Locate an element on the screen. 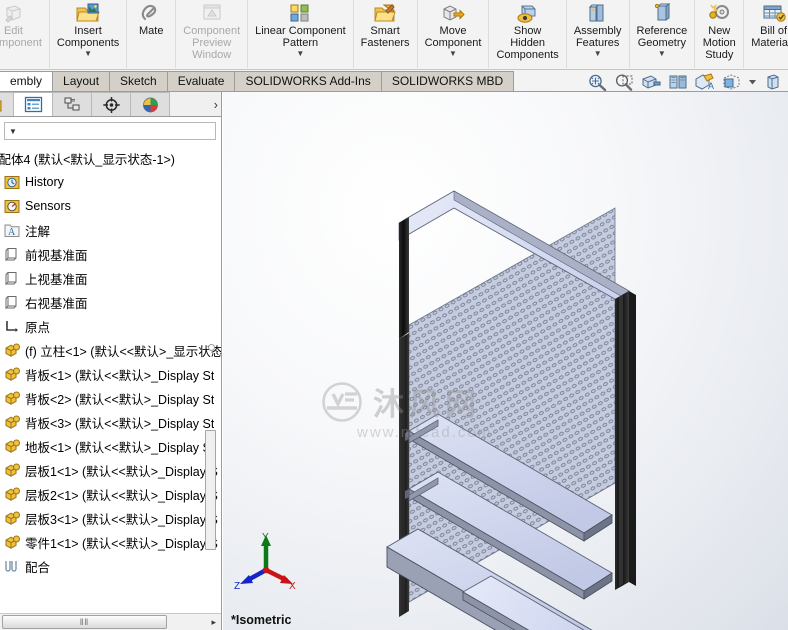  tree-item-component-diban: 地板<1> (默认<<默认>_Display St is located at coordinates (110, 446).